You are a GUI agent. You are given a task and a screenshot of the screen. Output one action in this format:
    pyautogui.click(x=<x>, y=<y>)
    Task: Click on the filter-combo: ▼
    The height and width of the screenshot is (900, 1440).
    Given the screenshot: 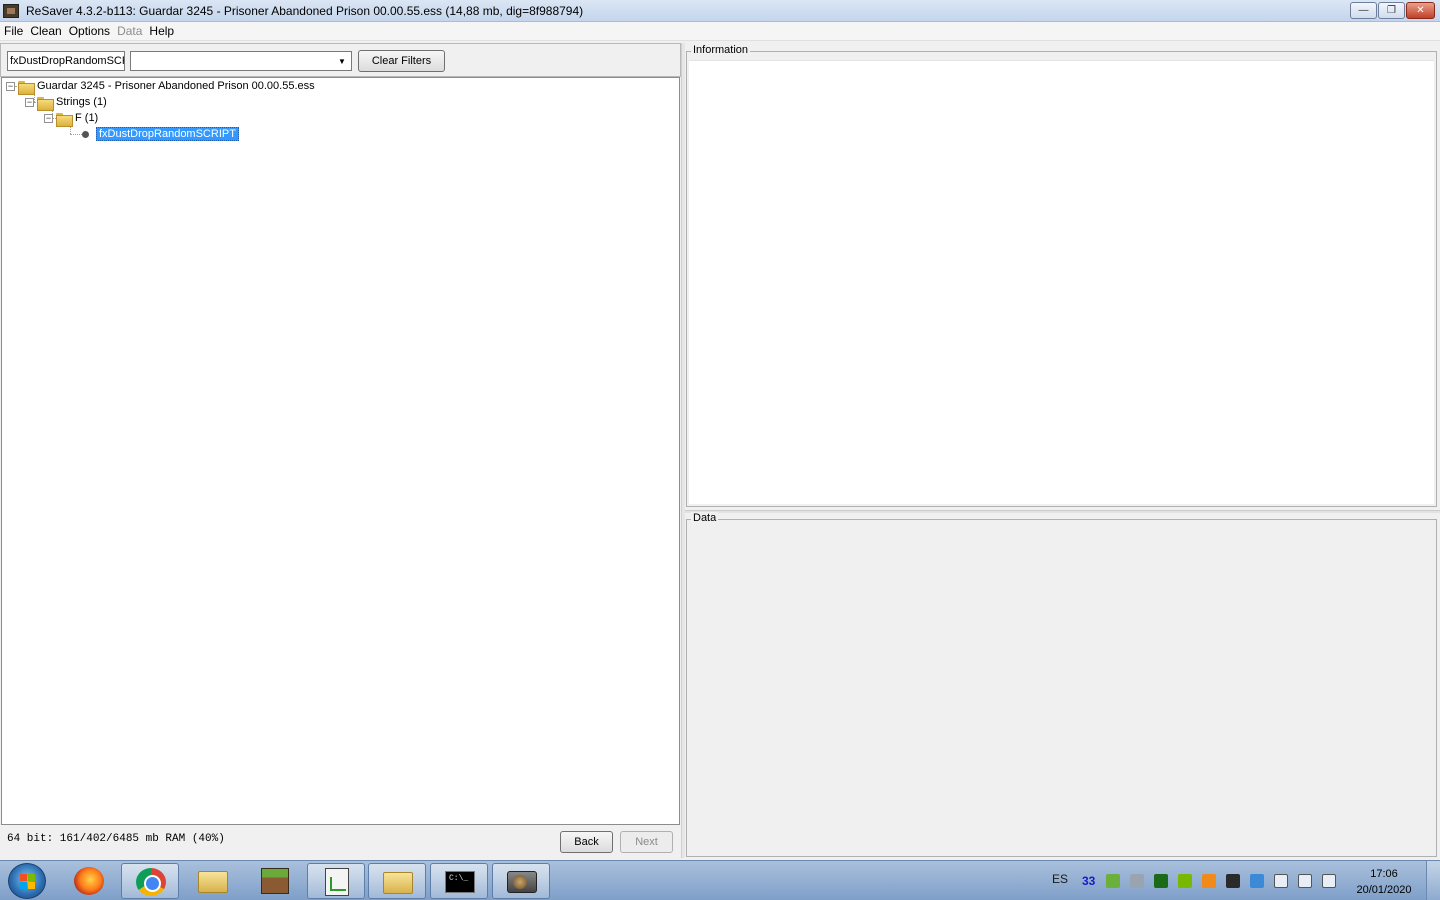 What is the action you would take?
    pyautogui.click(x=241, y=61)
    